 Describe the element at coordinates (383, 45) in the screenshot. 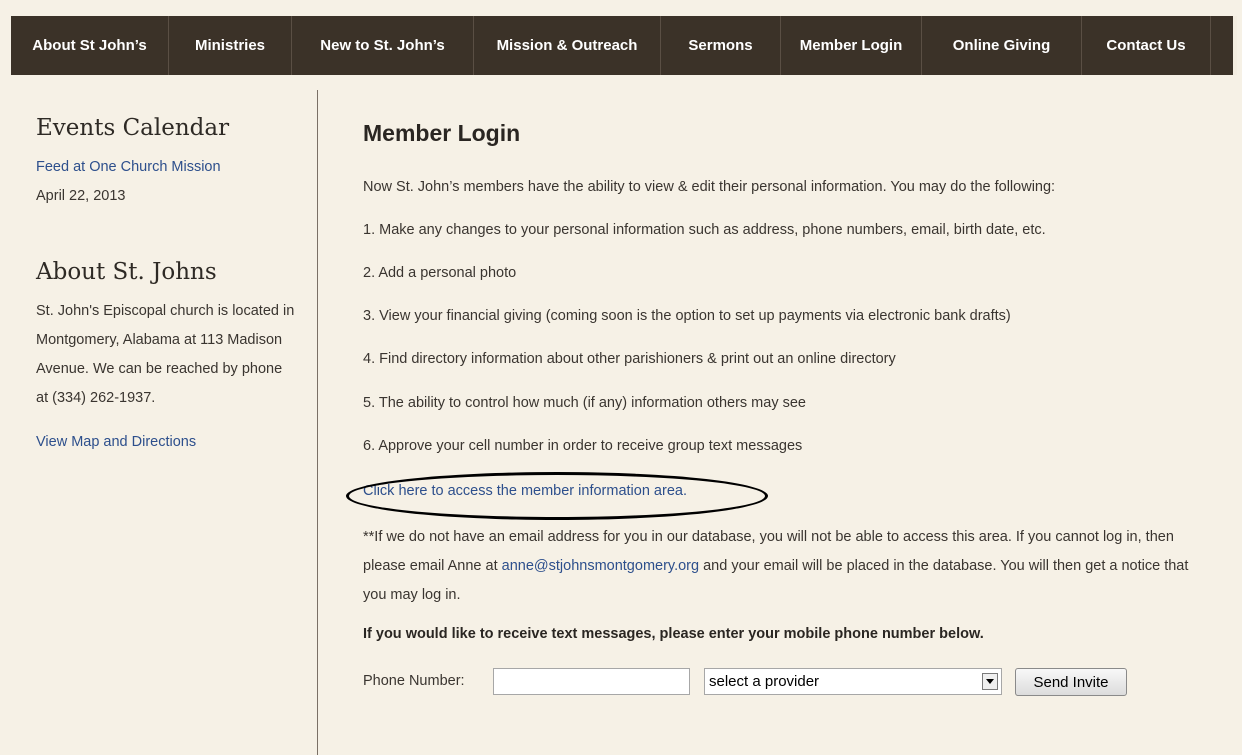

I see `nav-new-to-st-johns: New to St. John’s` at that location.